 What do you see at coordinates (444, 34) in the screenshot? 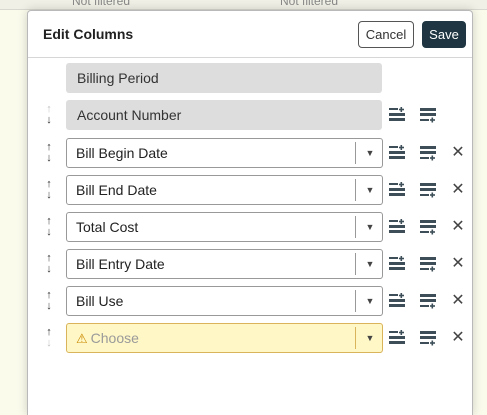
I see `save-button: Save` at bounding box center [444, 34].